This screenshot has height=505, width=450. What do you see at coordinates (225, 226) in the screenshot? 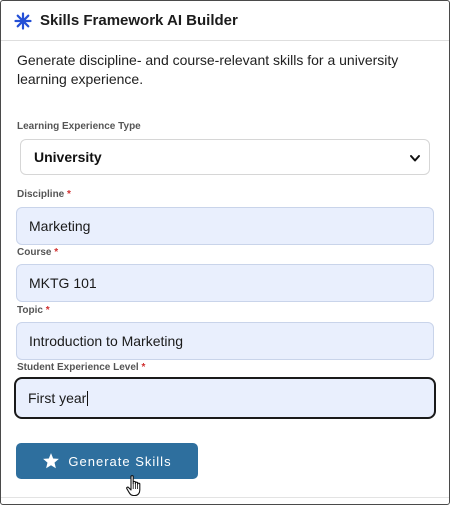
I see `discipline-input: Marketing` at bounding box center [225, 226].